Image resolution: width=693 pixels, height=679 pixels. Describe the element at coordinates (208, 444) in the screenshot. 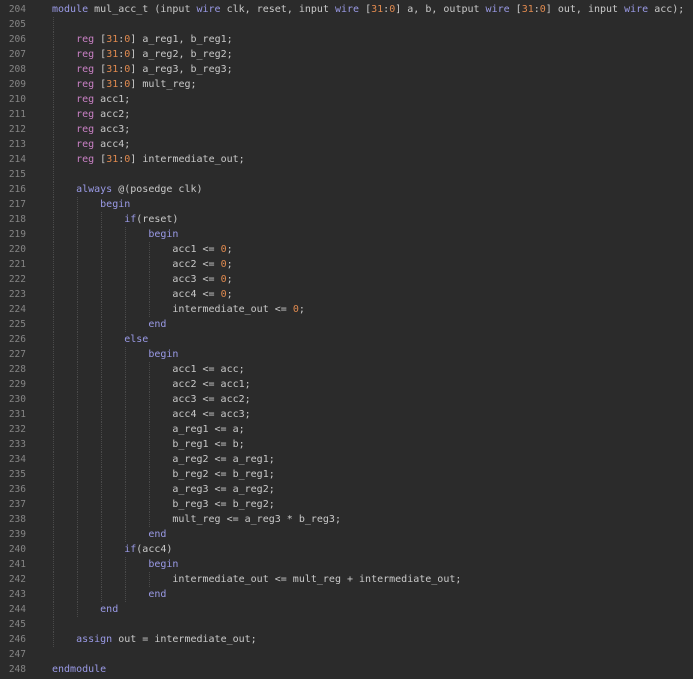

I see `code-text: b_reg1 <= b;` at that location.